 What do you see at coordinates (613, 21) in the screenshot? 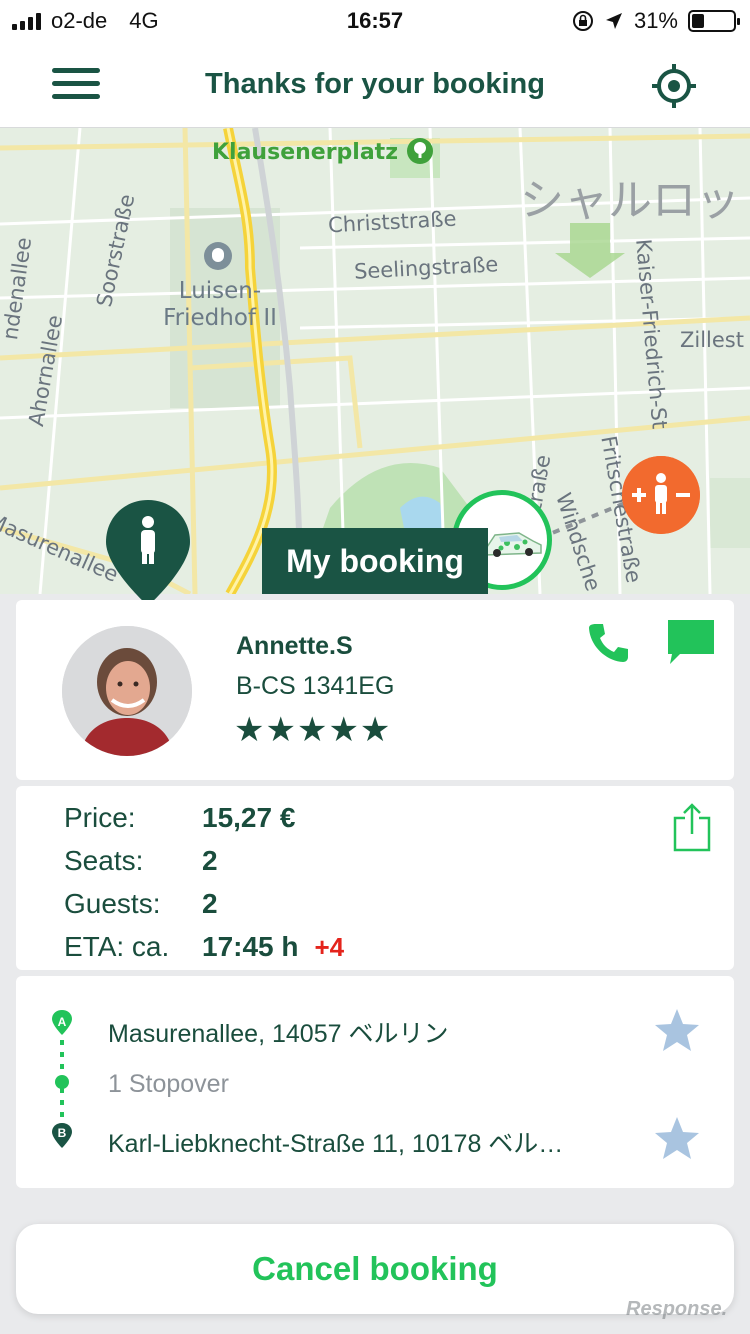
I see `location-arrow-icon` at bounding box center [613, 21].